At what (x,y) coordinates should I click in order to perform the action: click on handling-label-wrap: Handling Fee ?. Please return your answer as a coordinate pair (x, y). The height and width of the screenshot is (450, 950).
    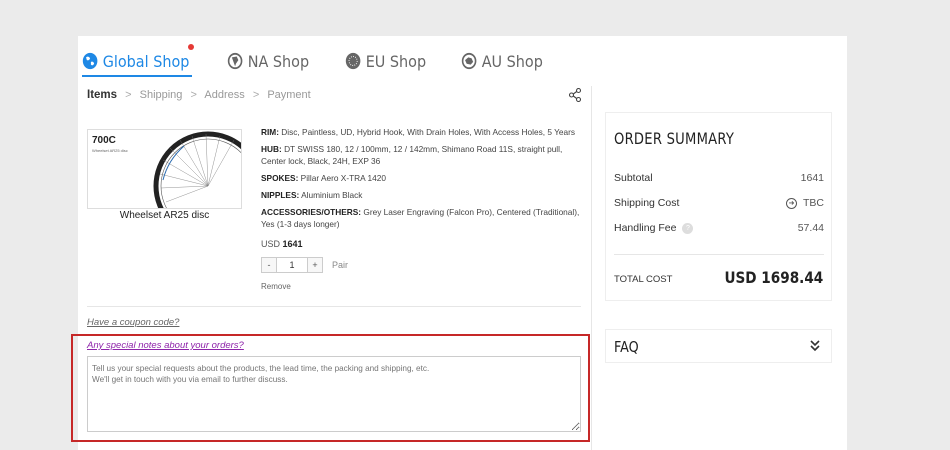
    Looking at the image, I should click on (654, 228).